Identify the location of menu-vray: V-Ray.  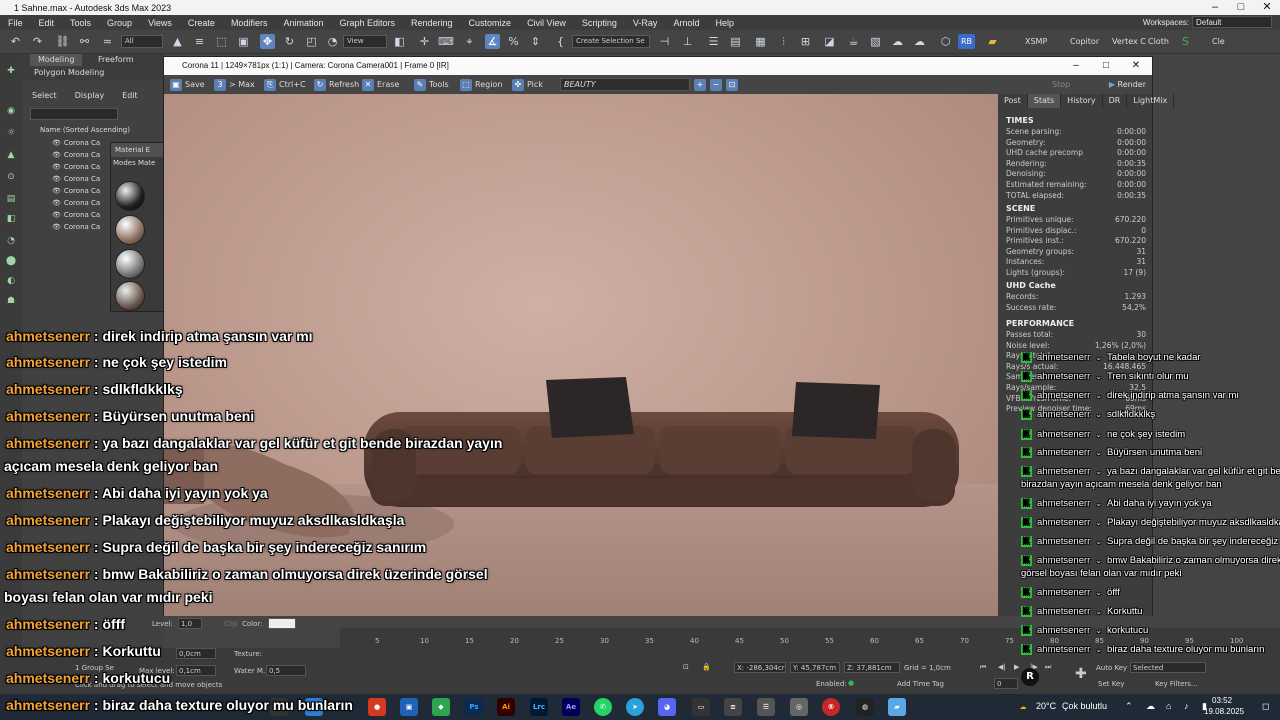
(645, 23).